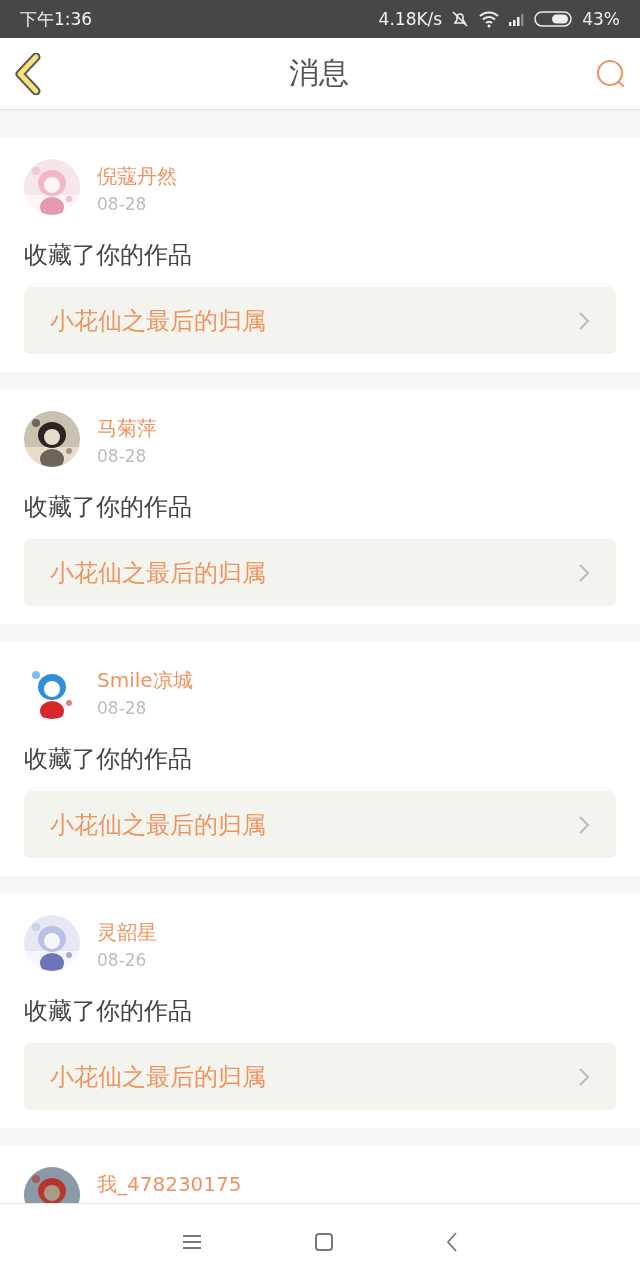 The width and height of the screenshot is (640, 1280). What do you see at coordinates (554, 19) in the screenshot?
I see `battery-icon` at bounding box center [554, 19].